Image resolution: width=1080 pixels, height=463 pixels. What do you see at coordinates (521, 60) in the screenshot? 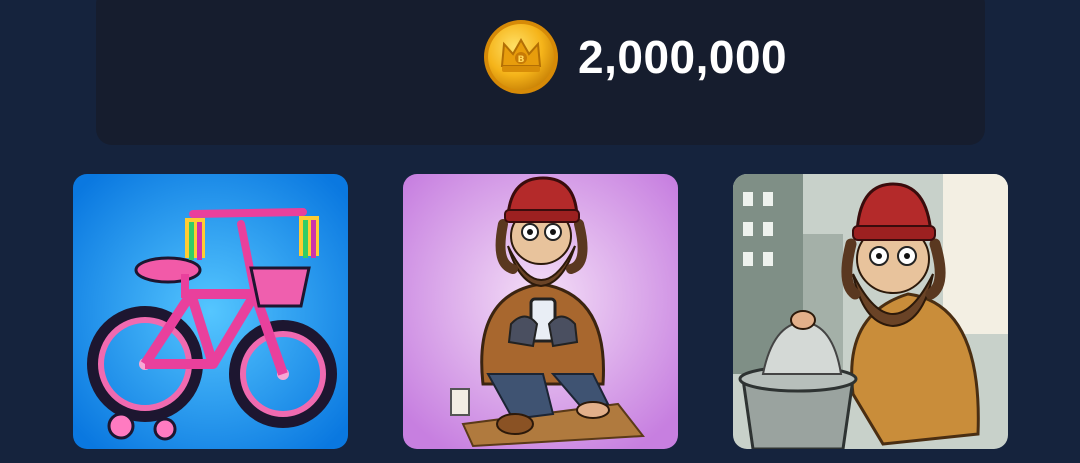
I see `svg-text: B` at bounding box center [521, 60].